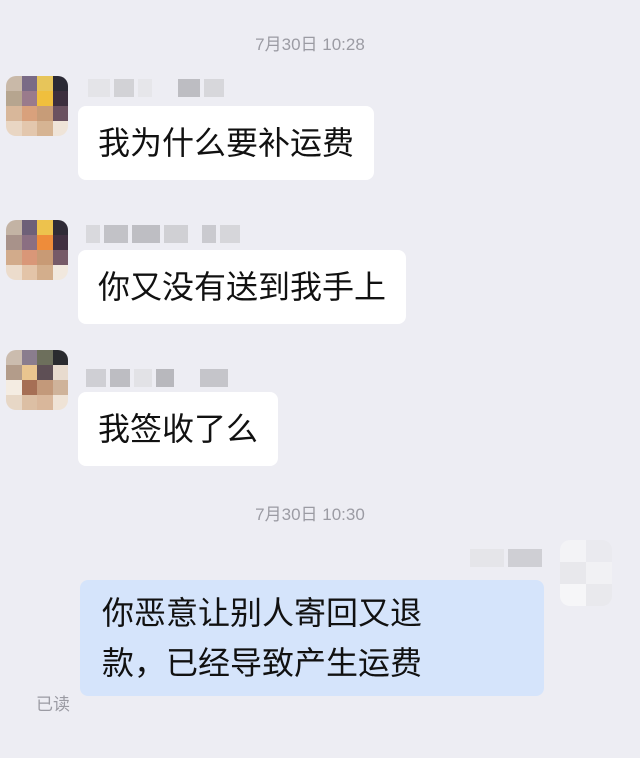  I want to click on message-bubble-outgoing: 你恶意让别人寄回又退 款，已经导致产生运费, so click(312, 638).